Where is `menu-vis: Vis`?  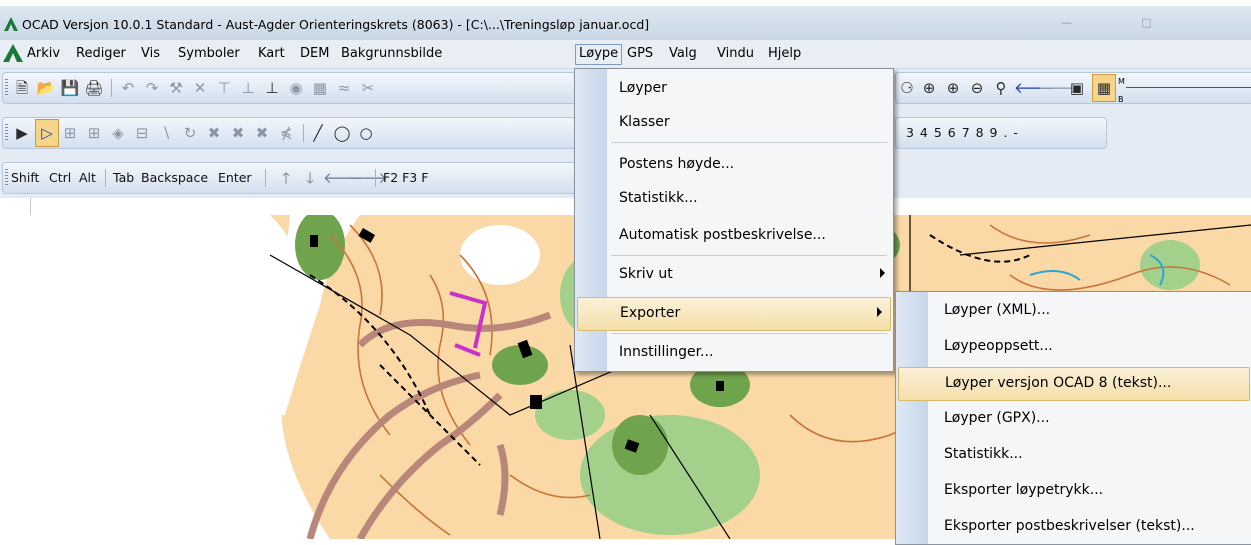
menu-vis: Vis is located at coordinates (150, 54).